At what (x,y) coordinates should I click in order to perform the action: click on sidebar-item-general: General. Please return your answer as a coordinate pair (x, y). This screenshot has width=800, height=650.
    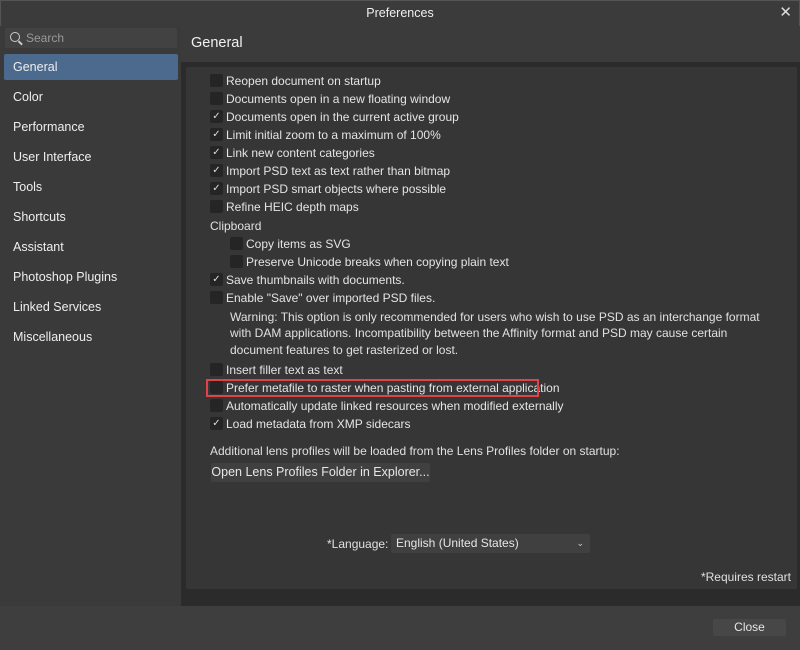
    Looking at the image, I should click on (91, 67).